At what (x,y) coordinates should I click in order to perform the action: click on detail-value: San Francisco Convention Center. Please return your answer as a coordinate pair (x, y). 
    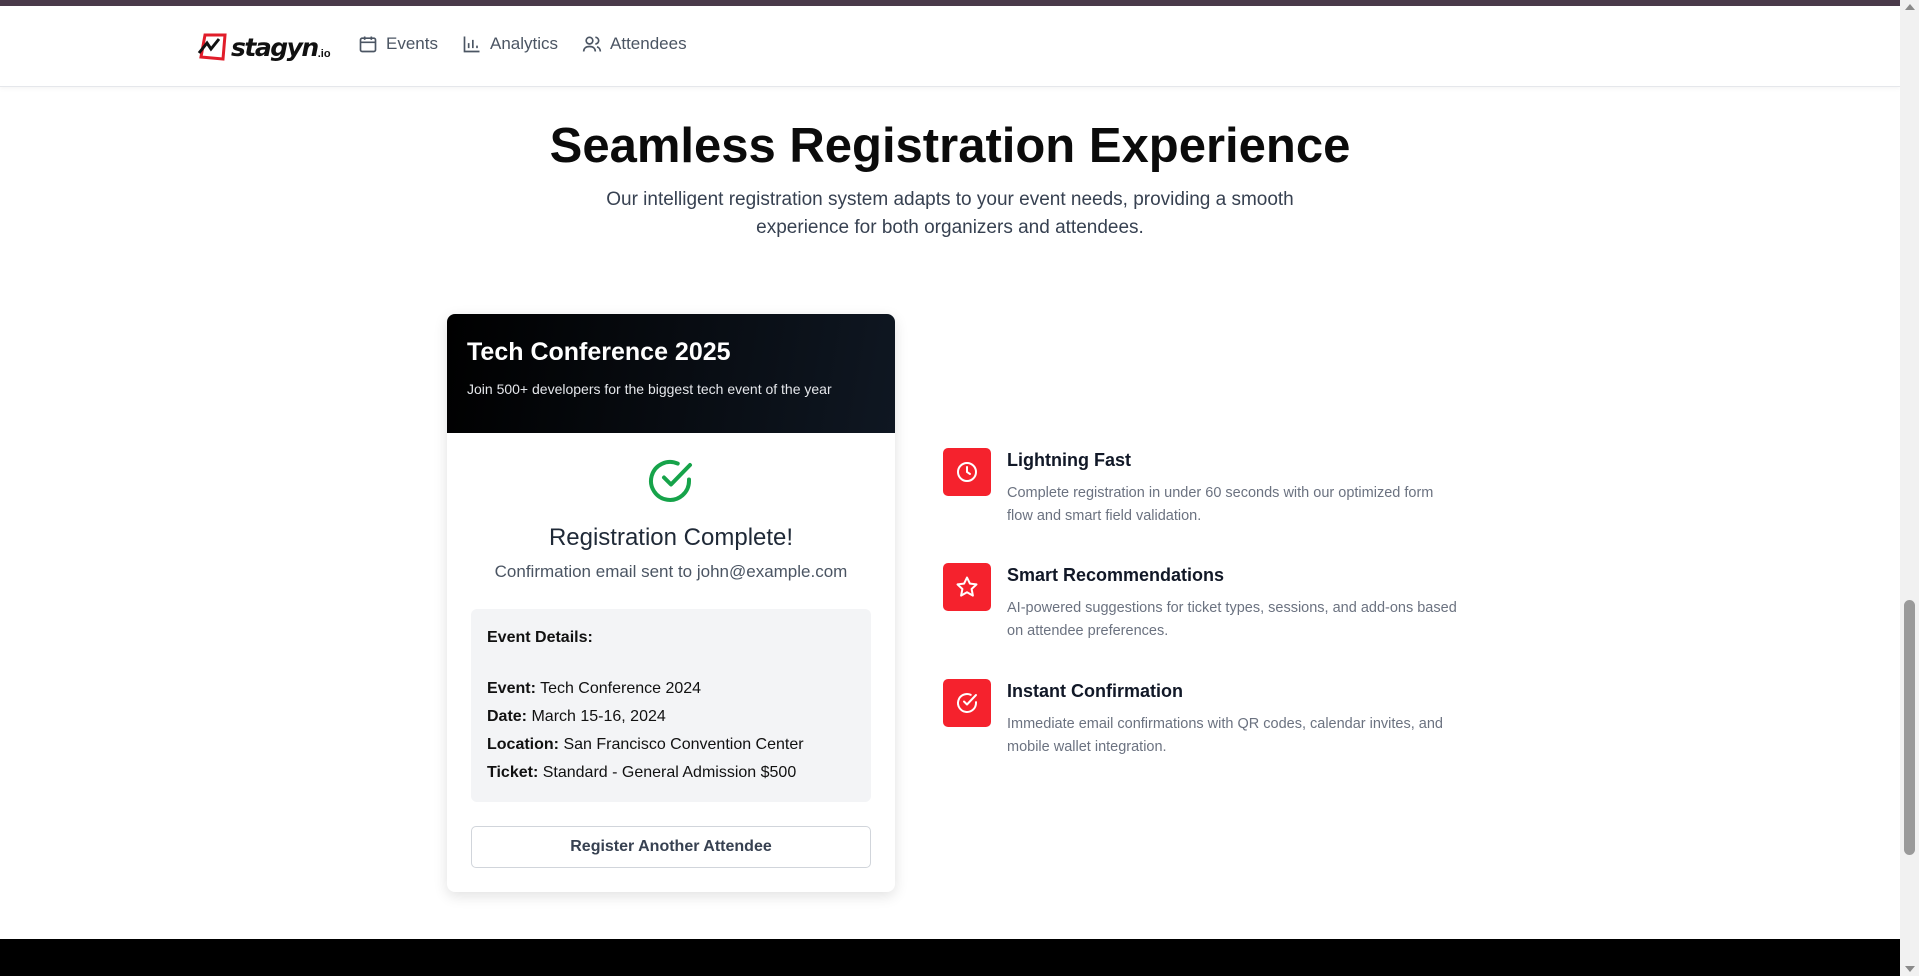
    Looking at the image, I should click on (683, 744).